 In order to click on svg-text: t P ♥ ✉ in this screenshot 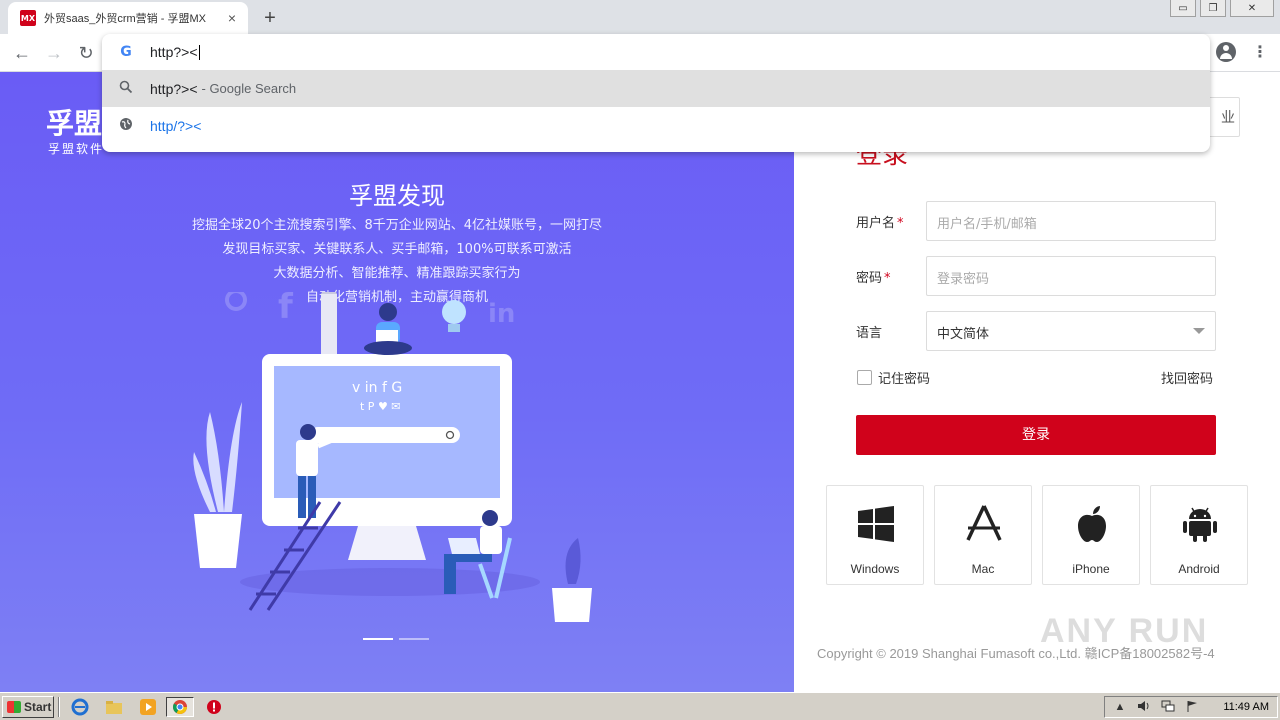, I will do `click(380, 406)`.